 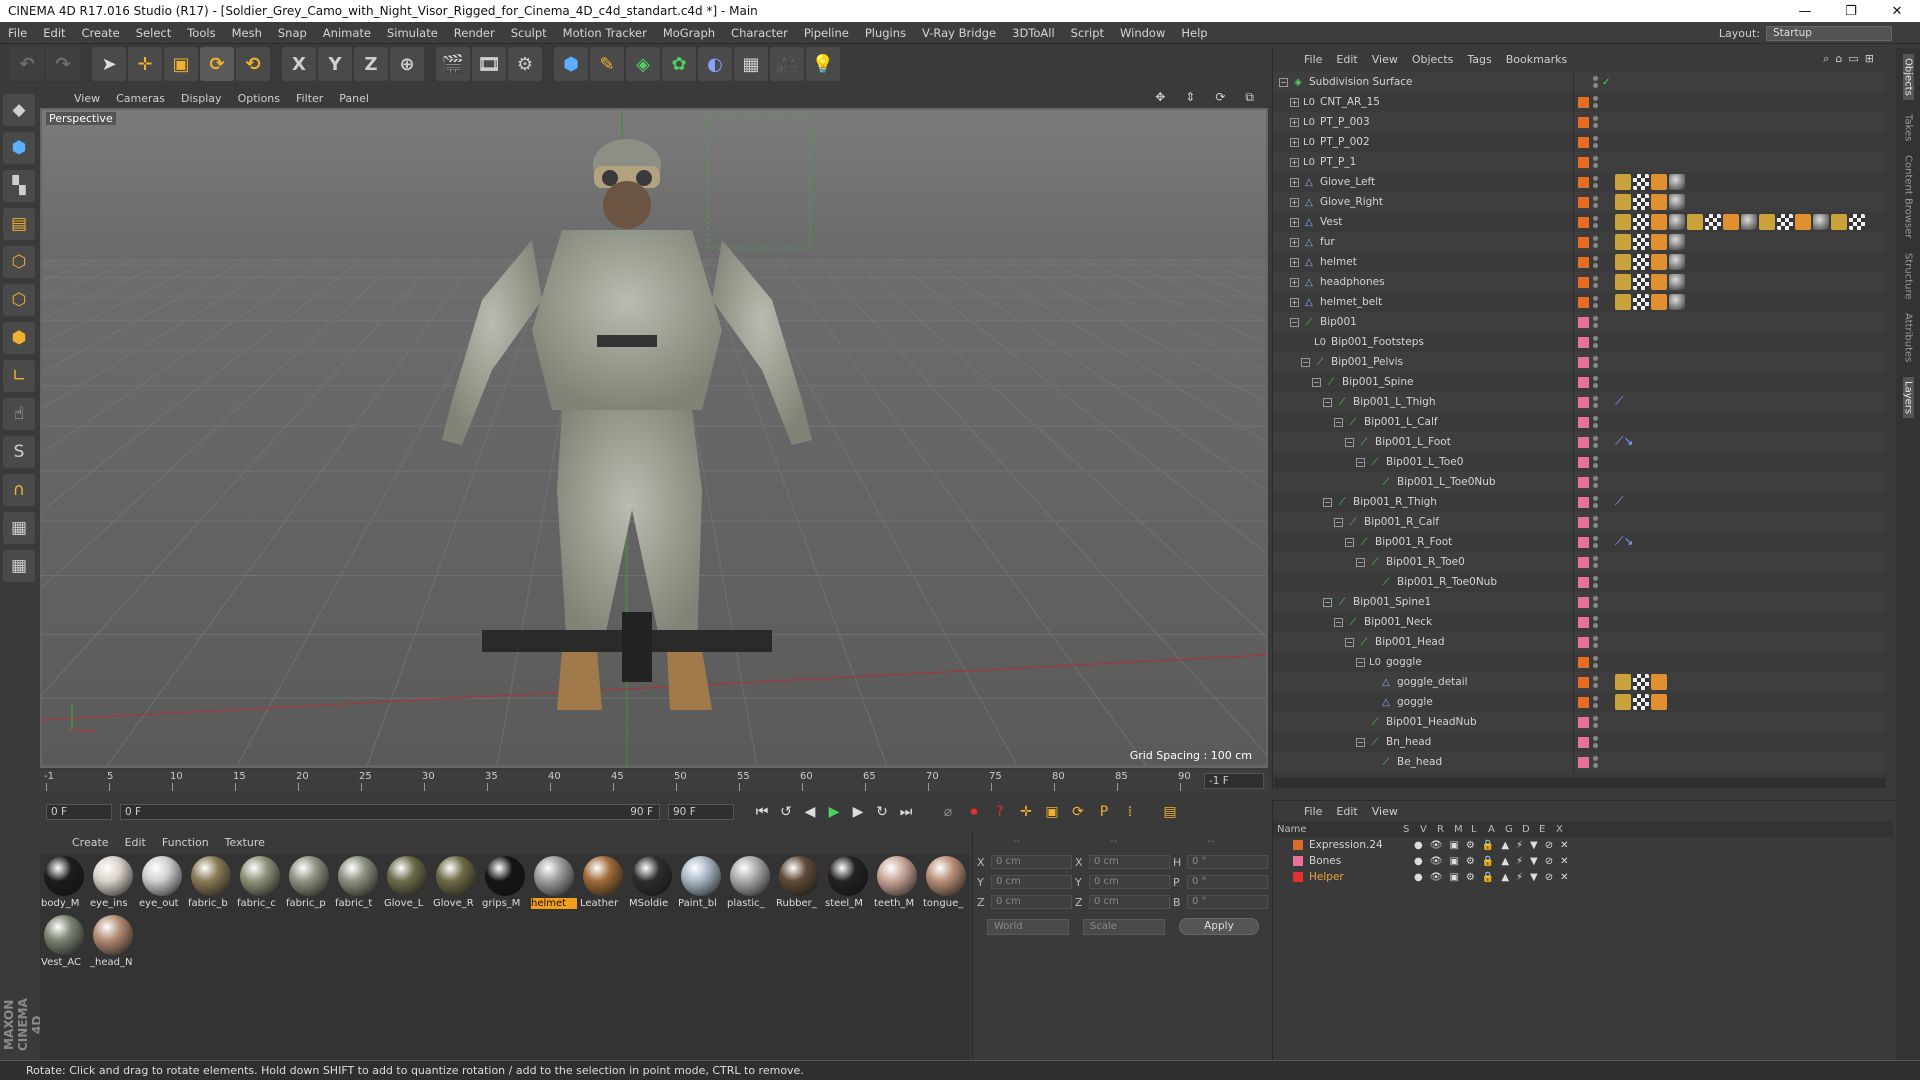 What do you see at coordinates (974, 812) in the screenshot?
I see `record-active-objects-icon: ⏺` at bounding box center [974, 812].